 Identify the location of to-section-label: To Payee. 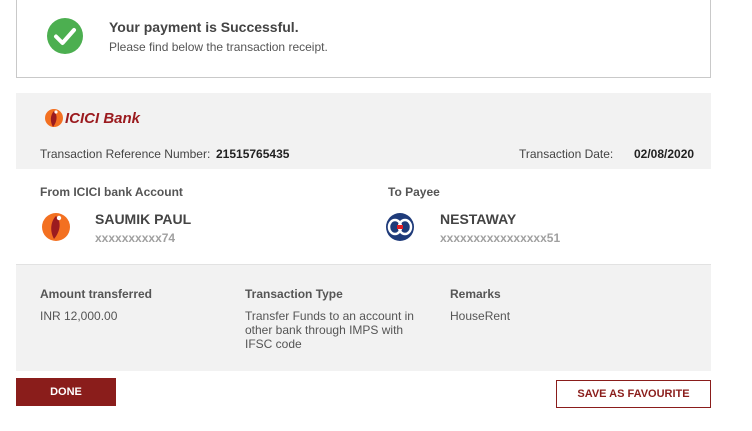
(414, 192).